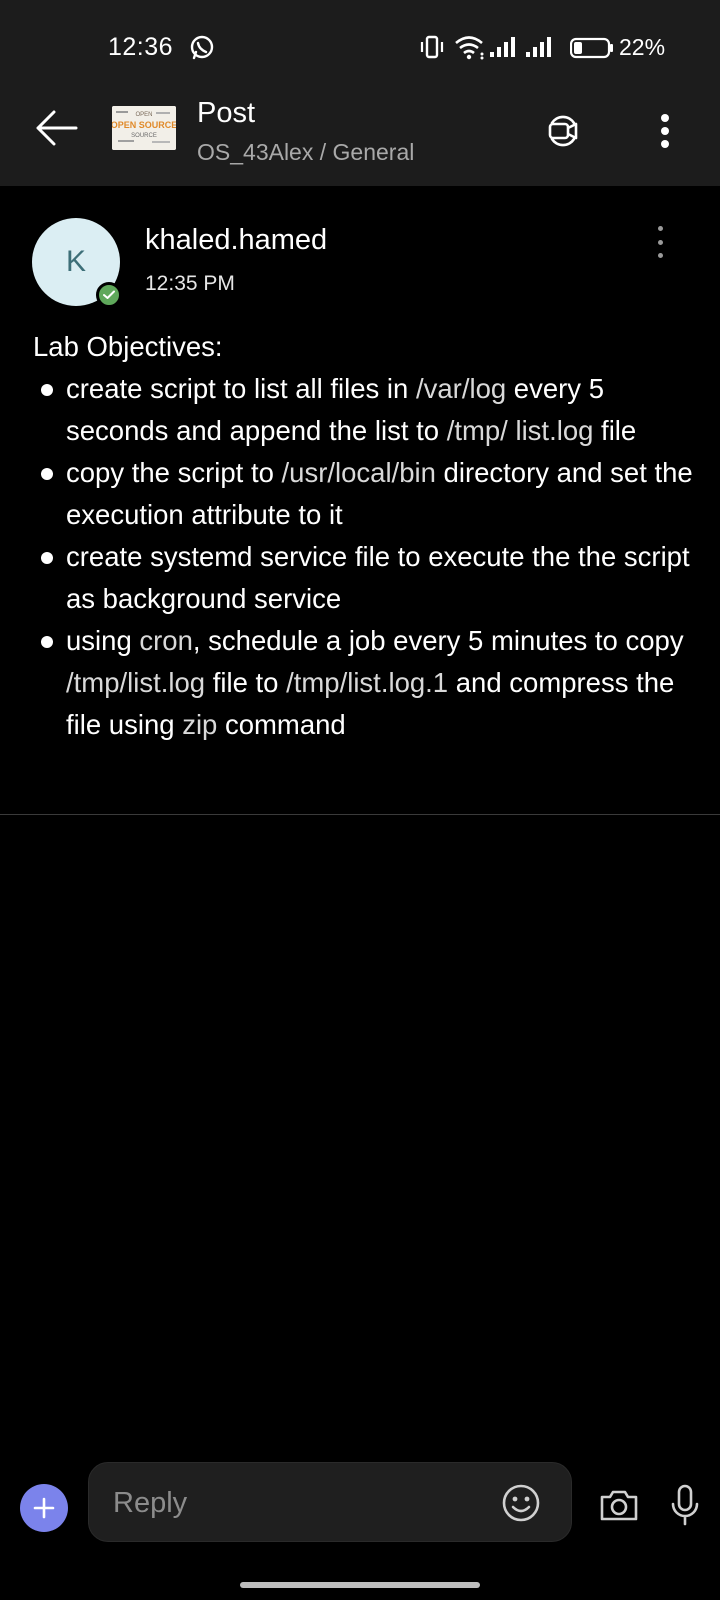 The width and height of the screenshot is (720, 1600). I want to click on team-image-word: OPEN SOURCE, so click(144, 125).